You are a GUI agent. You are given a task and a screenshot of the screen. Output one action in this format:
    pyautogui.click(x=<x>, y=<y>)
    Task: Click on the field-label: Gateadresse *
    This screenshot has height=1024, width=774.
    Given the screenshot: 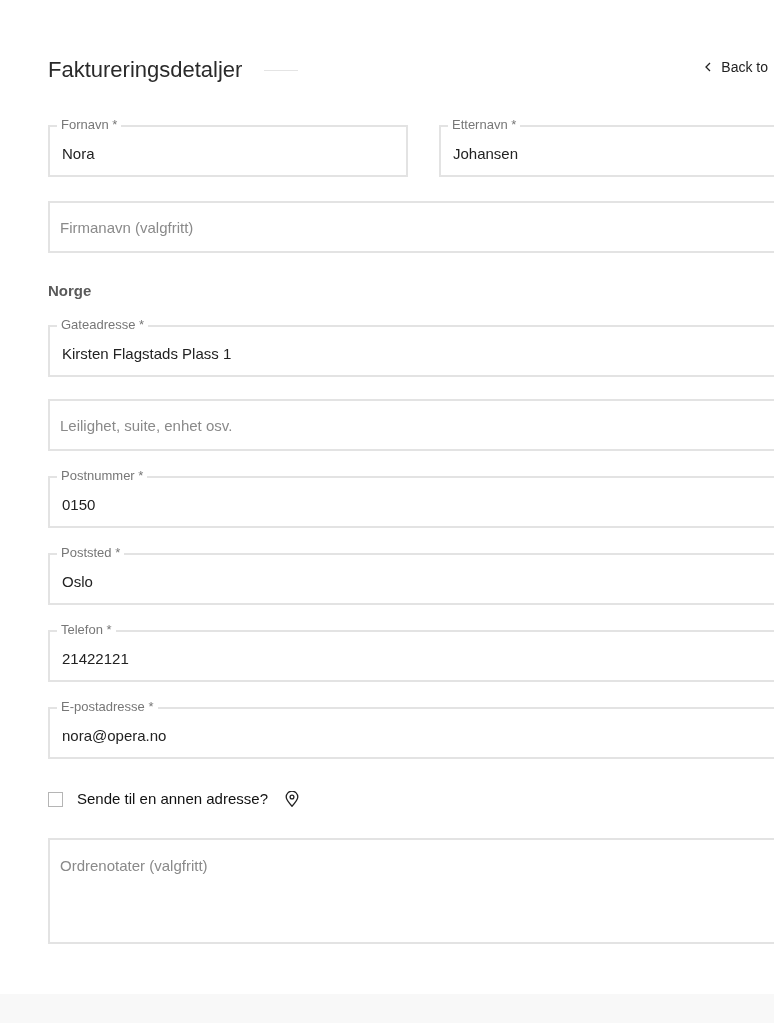 What is the action you would take?
    pyautogui.click(x=103, y=324)
    